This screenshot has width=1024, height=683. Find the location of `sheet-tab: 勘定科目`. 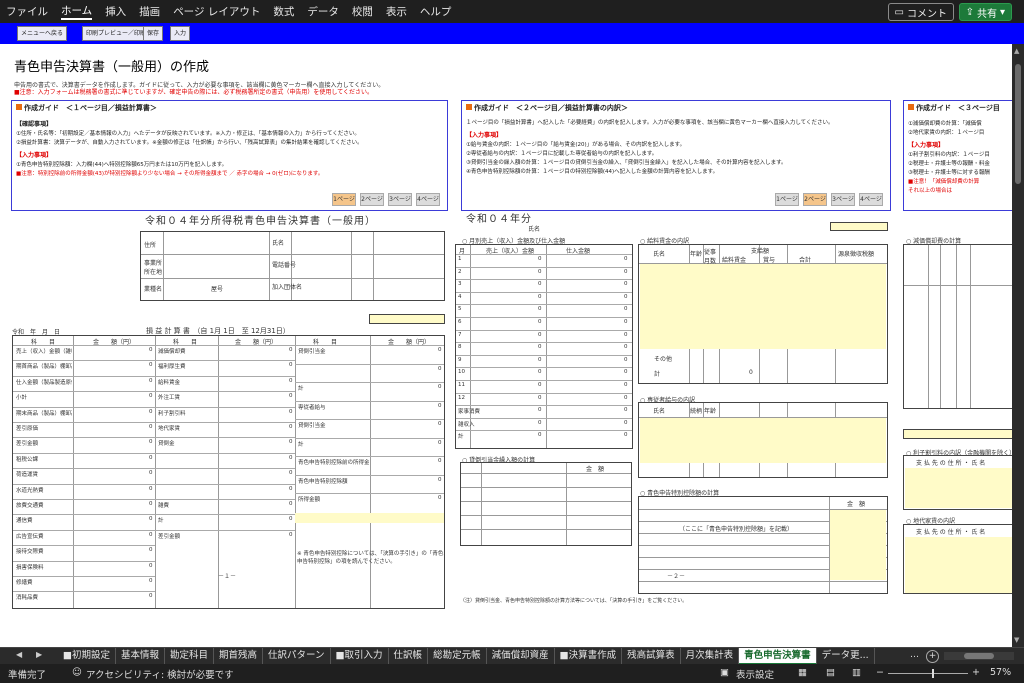

sheet-tab: 勘定科目 is located at coordinates (190, 656).